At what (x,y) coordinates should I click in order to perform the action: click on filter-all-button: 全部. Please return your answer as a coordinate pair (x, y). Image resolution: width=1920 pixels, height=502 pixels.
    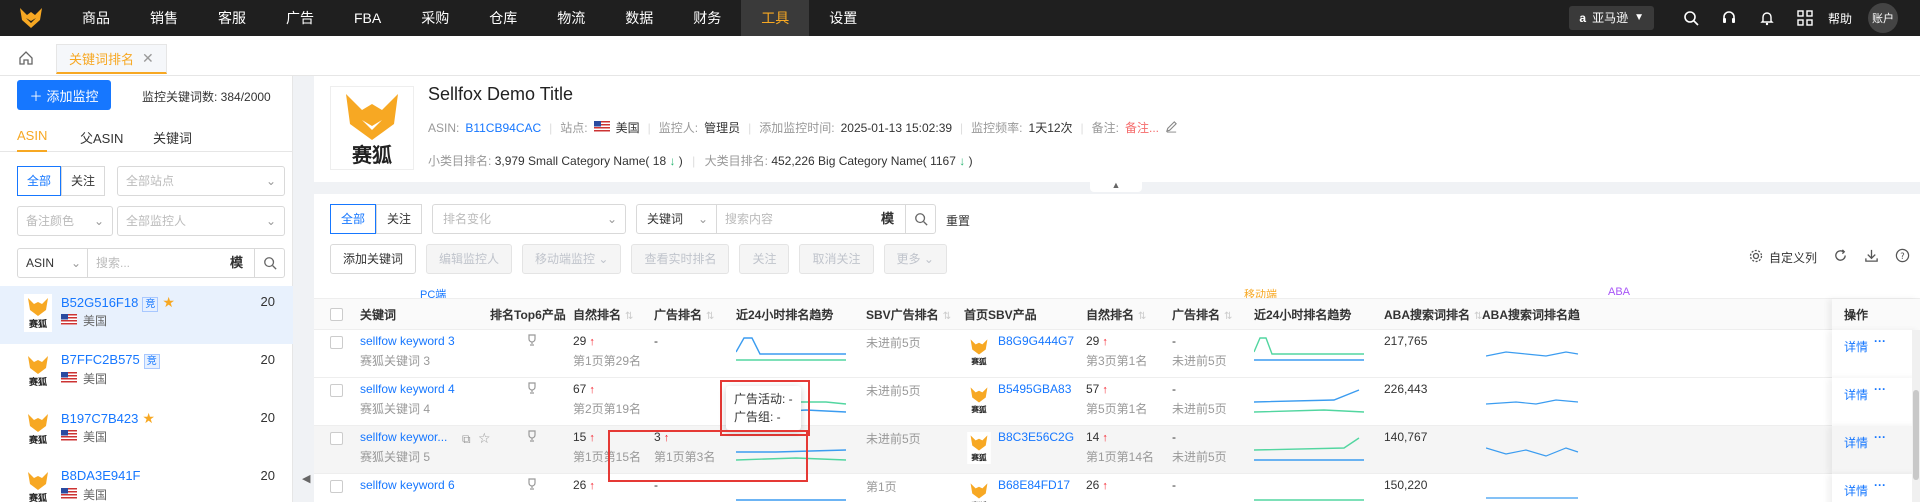
    Looking at the image, I should click on (353, 219).